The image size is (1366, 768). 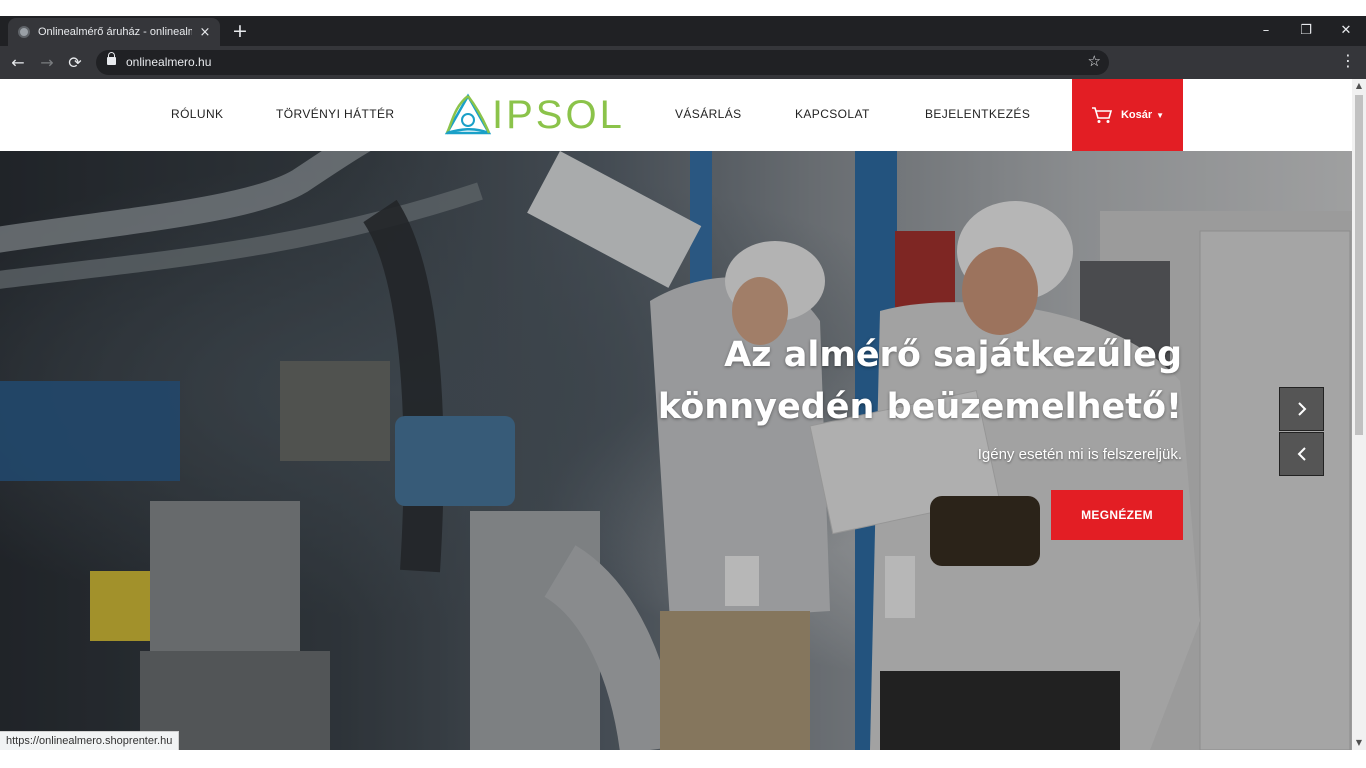 I want to click on browser-toolbar: ← → ⟳ onlinealmero.hu ☆ ⋮, so click(x=683, y=62).